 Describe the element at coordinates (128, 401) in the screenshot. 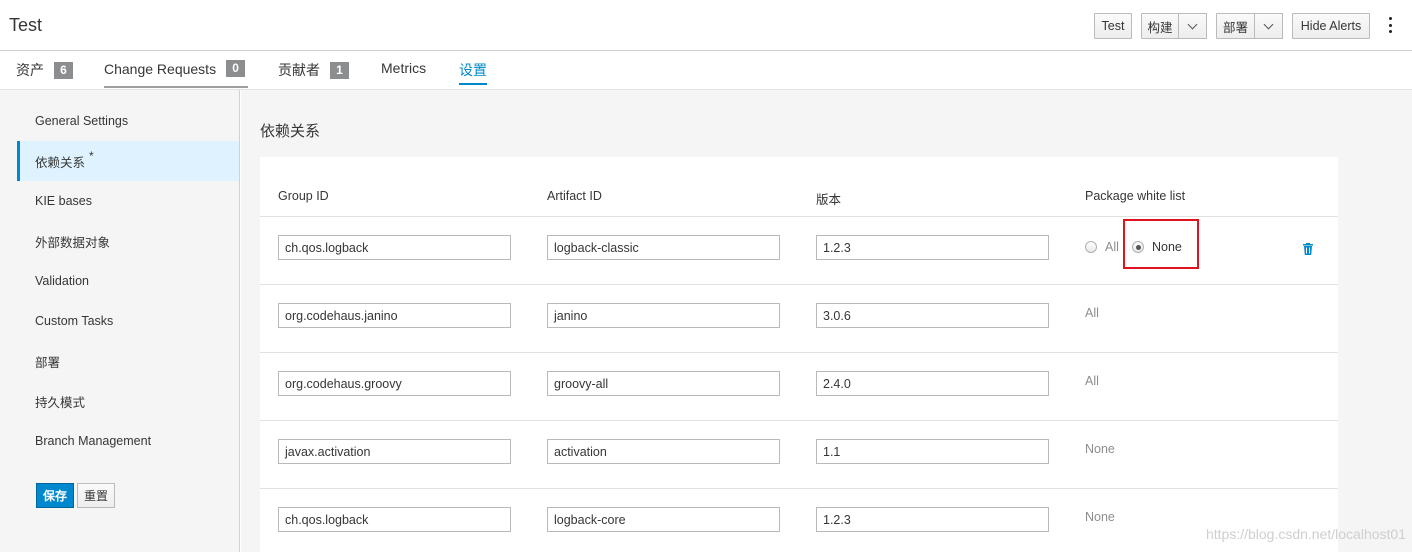

I see `sidebar-item-persistence: 持久模式` at that location.